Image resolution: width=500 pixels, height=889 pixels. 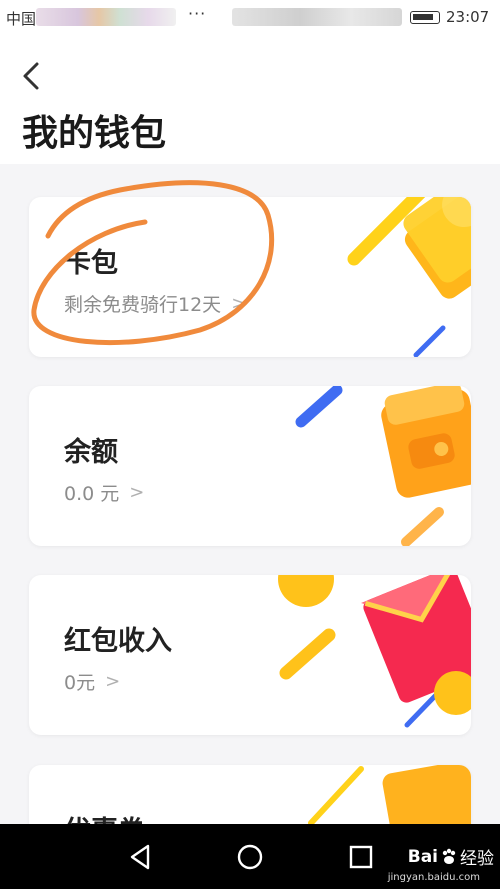 What do you see at coordinates (468, 17) in the screenshot?
I see `clock: 23:07` at bounding box center [468, 17].